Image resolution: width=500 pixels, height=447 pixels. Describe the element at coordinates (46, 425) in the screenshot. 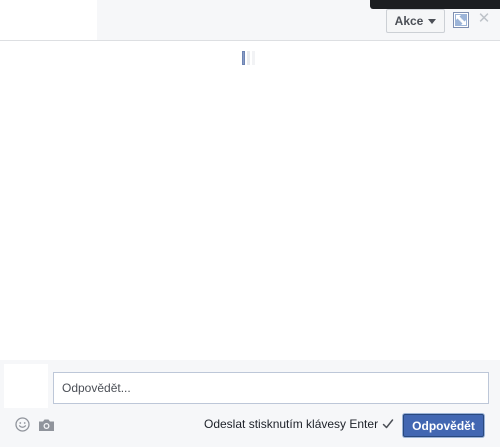

I see `camera-icon` at that location.